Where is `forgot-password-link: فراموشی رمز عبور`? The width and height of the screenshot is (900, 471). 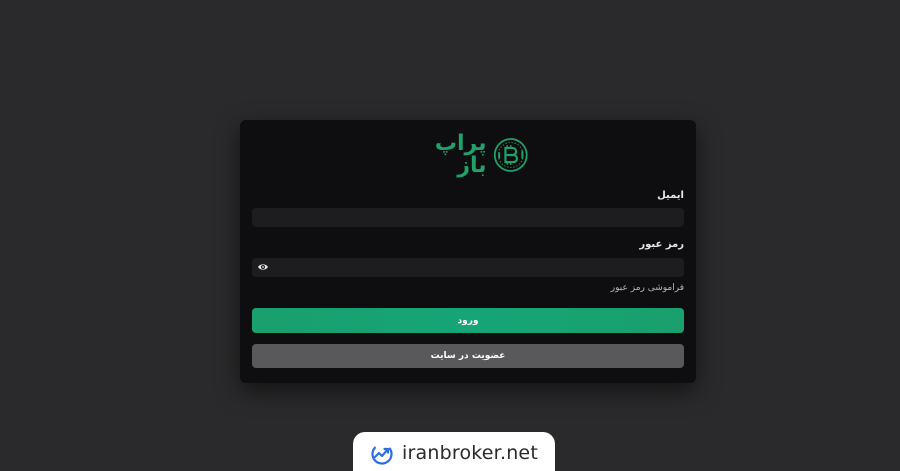
forgot-password-link: فراموشی رمز عبور is located at coordinates (647, 288).